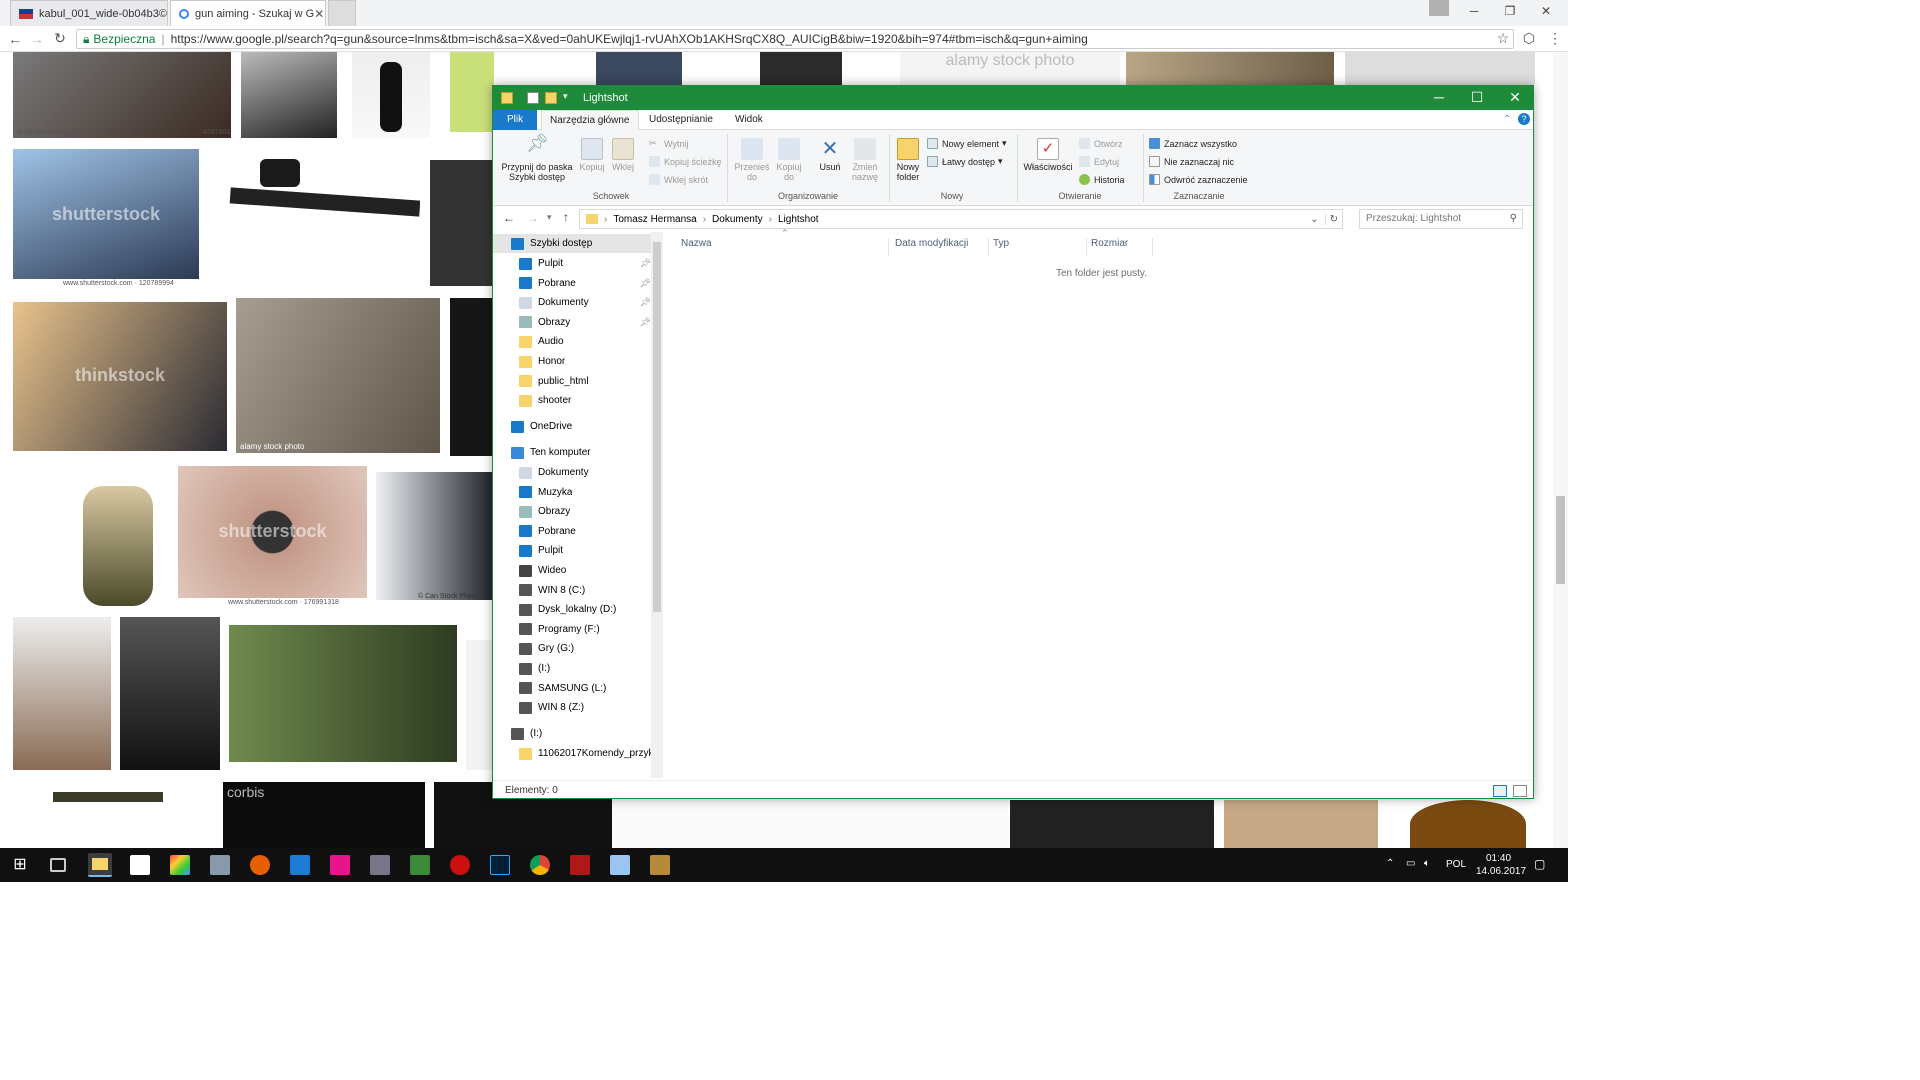 The image size is (1920, 1080). What do you see at coordinates (865, 160) in the screenshot?
I see `rename-button: Zmień nazwę` at bounding box center [865, 160].